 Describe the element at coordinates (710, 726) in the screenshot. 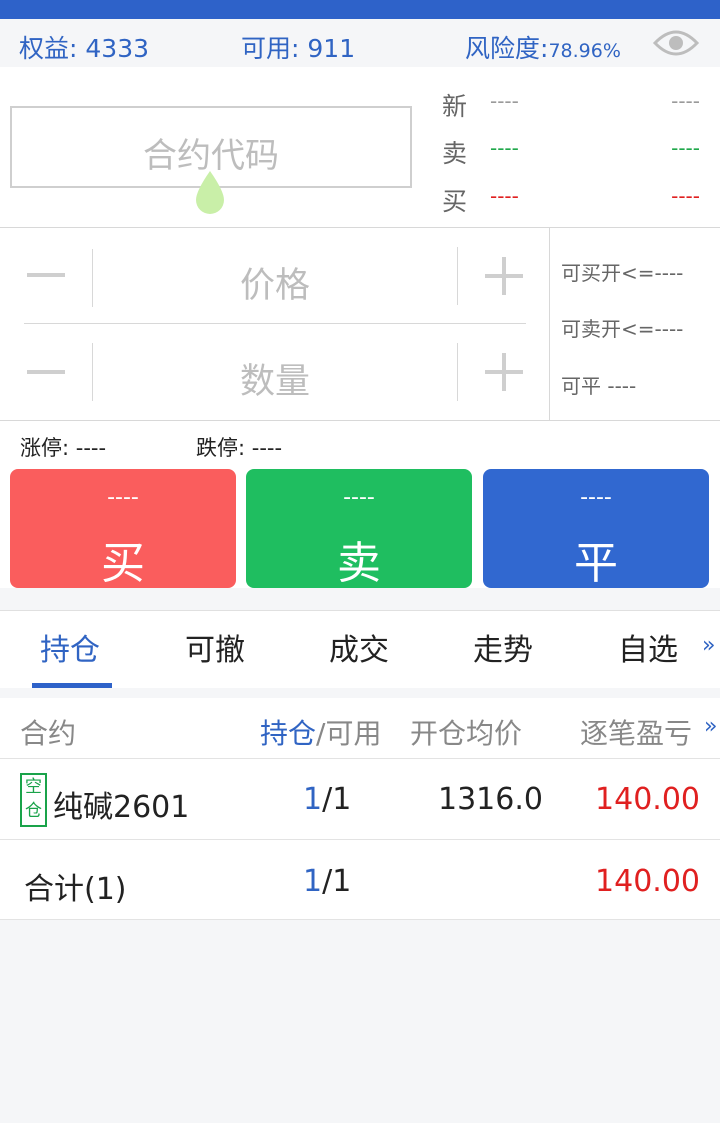

I see `header-more-icon: »` at that location.